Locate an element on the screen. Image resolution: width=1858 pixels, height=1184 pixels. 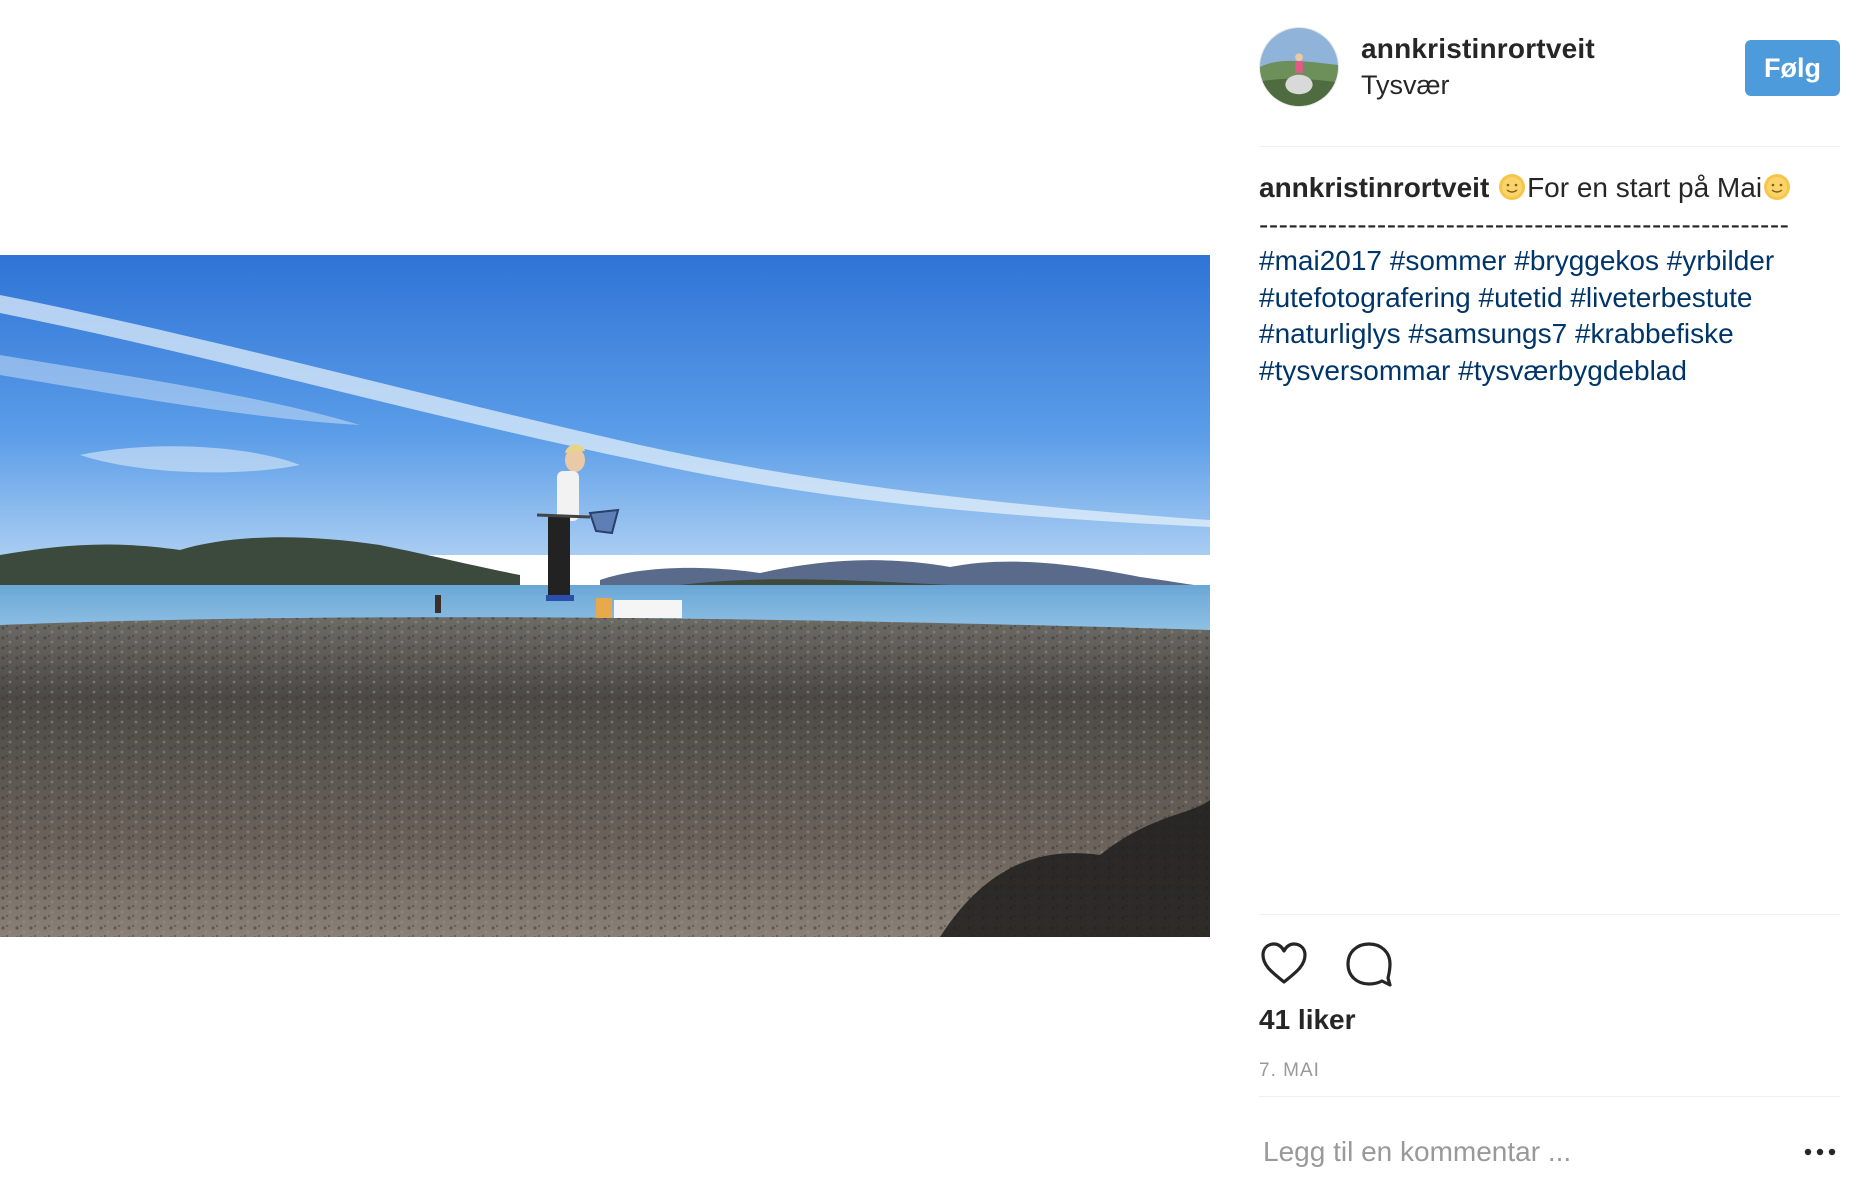
username-link: annkristinrortveit is located at coordinates (1478, 49).